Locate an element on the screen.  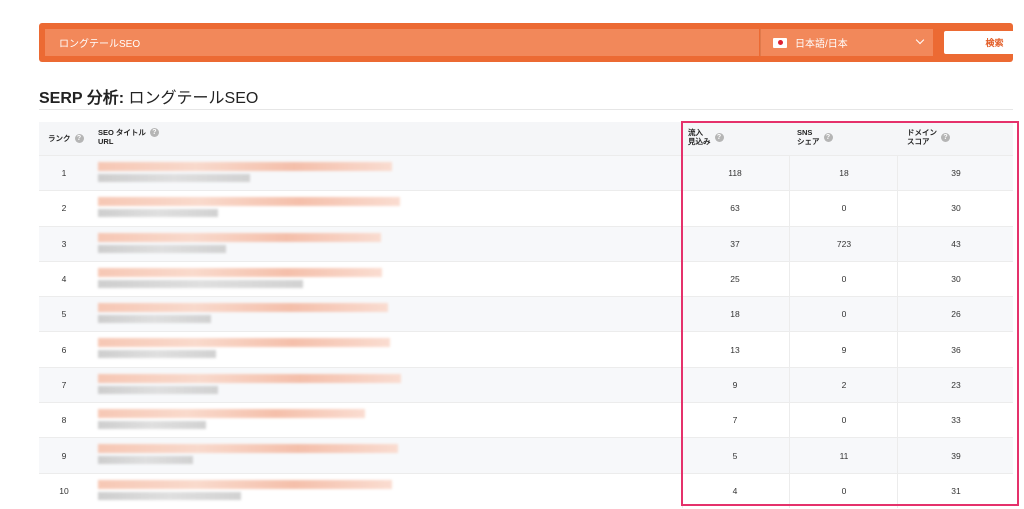
divider is located at coordinates (526, 109).